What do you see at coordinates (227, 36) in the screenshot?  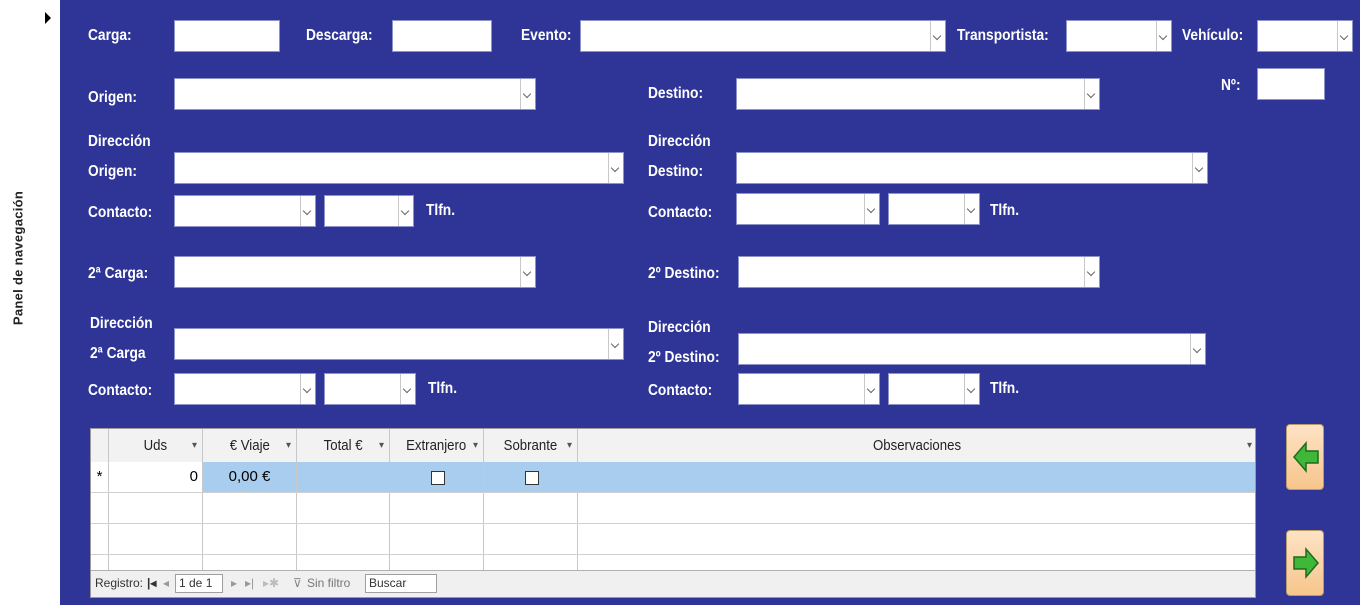 I see `carga-field` at bounding box center [227, 36].